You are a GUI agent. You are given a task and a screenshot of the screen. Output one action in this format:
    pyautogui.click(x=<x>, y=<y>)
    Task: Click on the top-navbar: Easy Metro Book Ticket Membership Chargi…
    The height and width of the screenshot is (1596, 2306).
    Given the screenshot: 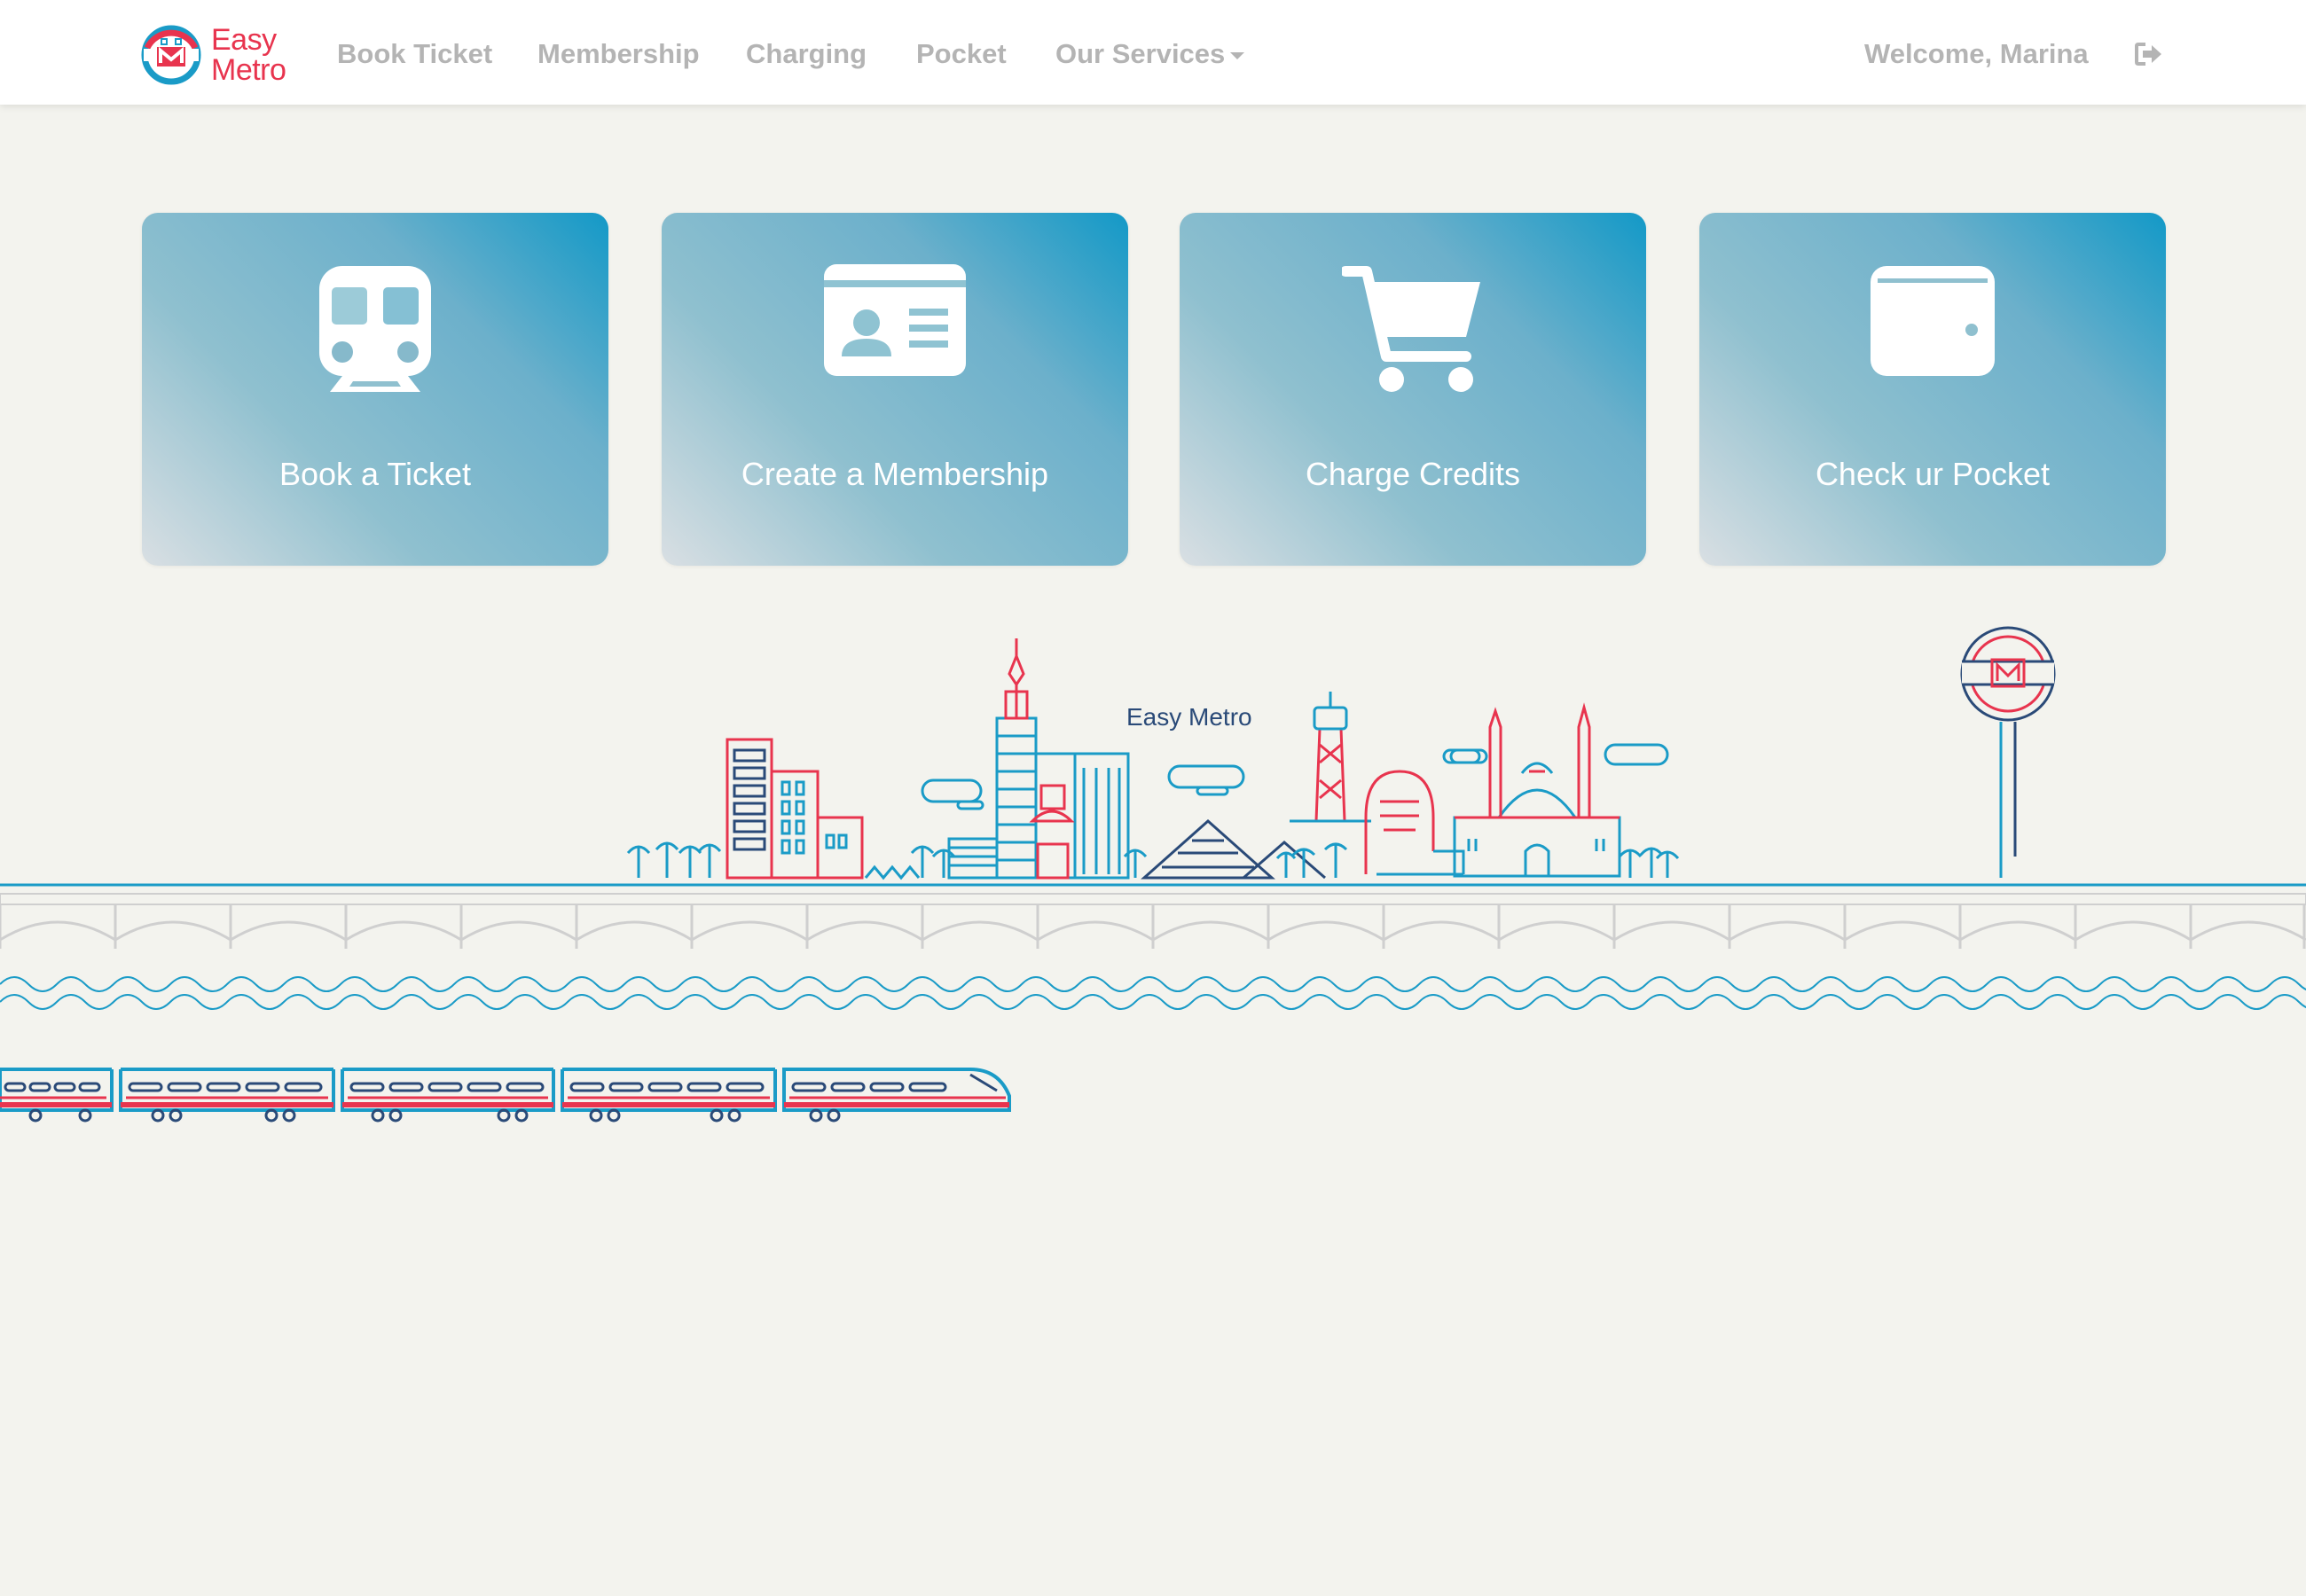 What is the action you would take?
    pyautogui.click(x=1153, y=53)
    